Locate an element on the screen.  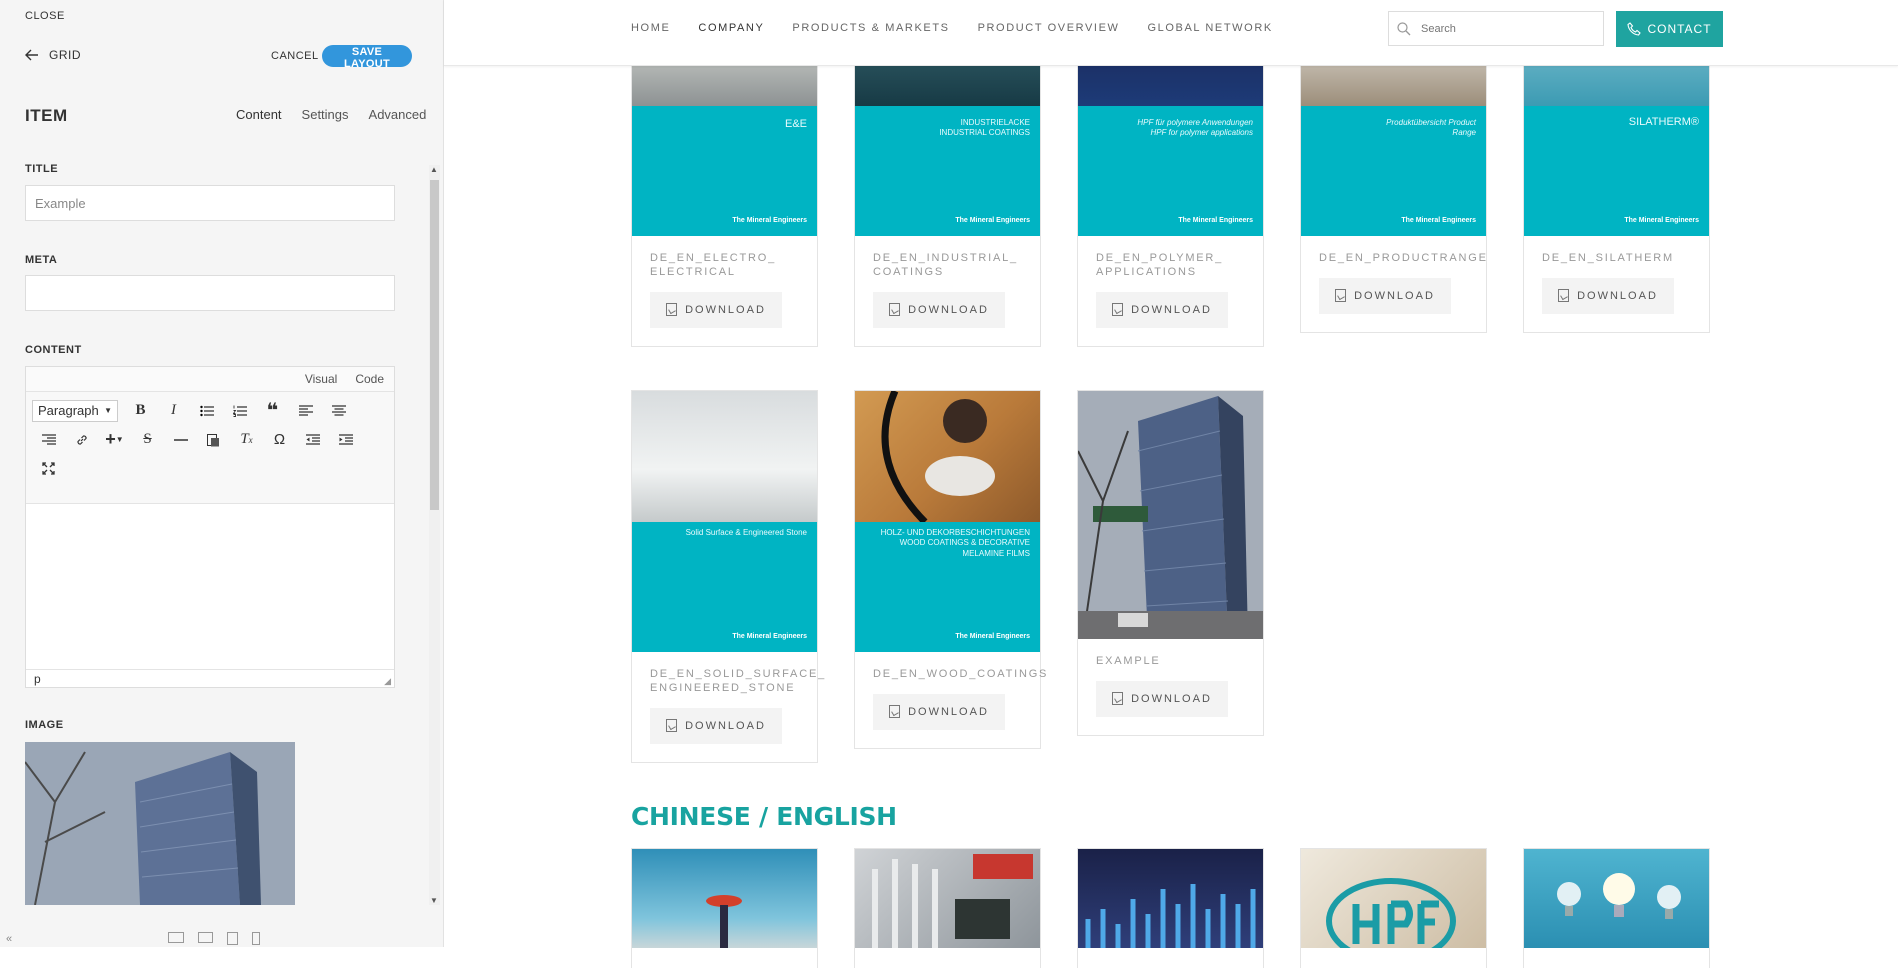
search-input is located at coordinates (1496, 28).